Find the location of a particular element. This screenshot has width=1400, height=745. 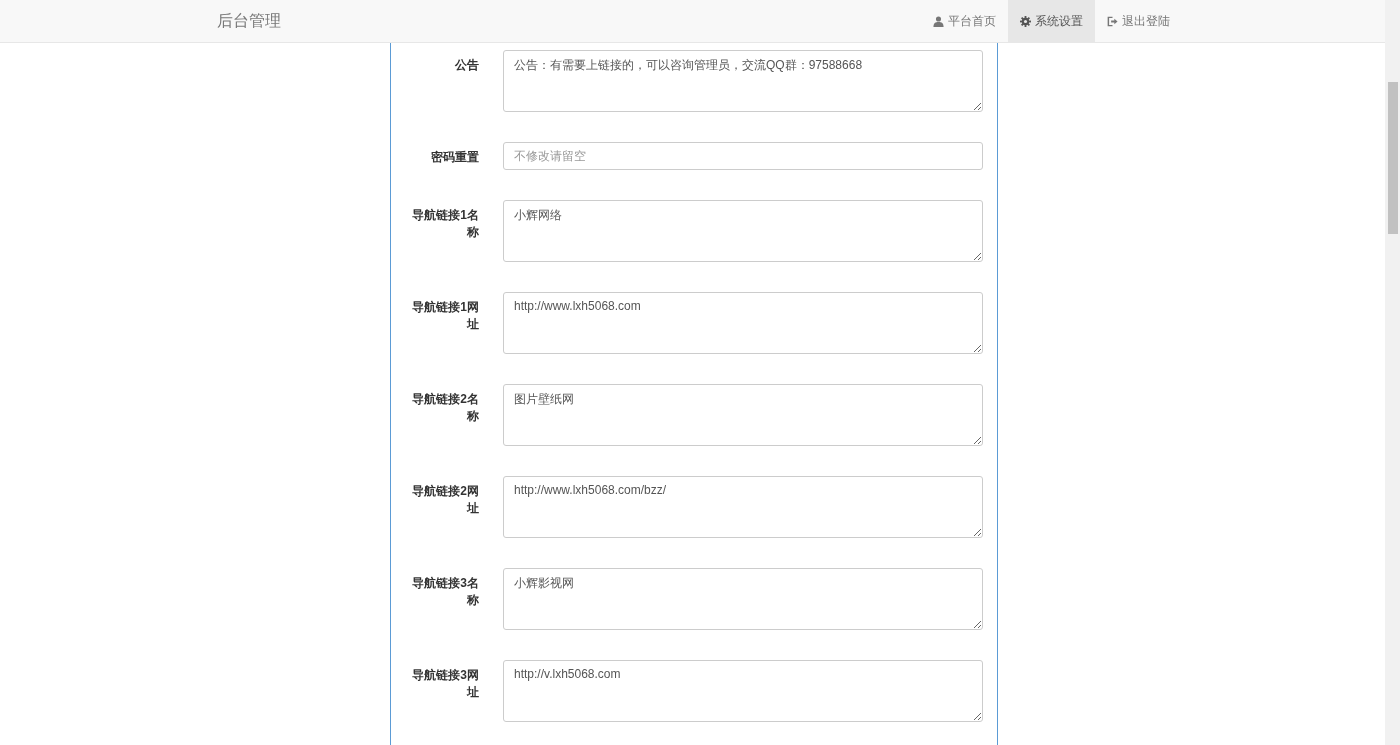

text-area: 公告：有需要上链接的，可以咨询管理员，交流QQ群：97588668 is located at coordinates (743, 81).